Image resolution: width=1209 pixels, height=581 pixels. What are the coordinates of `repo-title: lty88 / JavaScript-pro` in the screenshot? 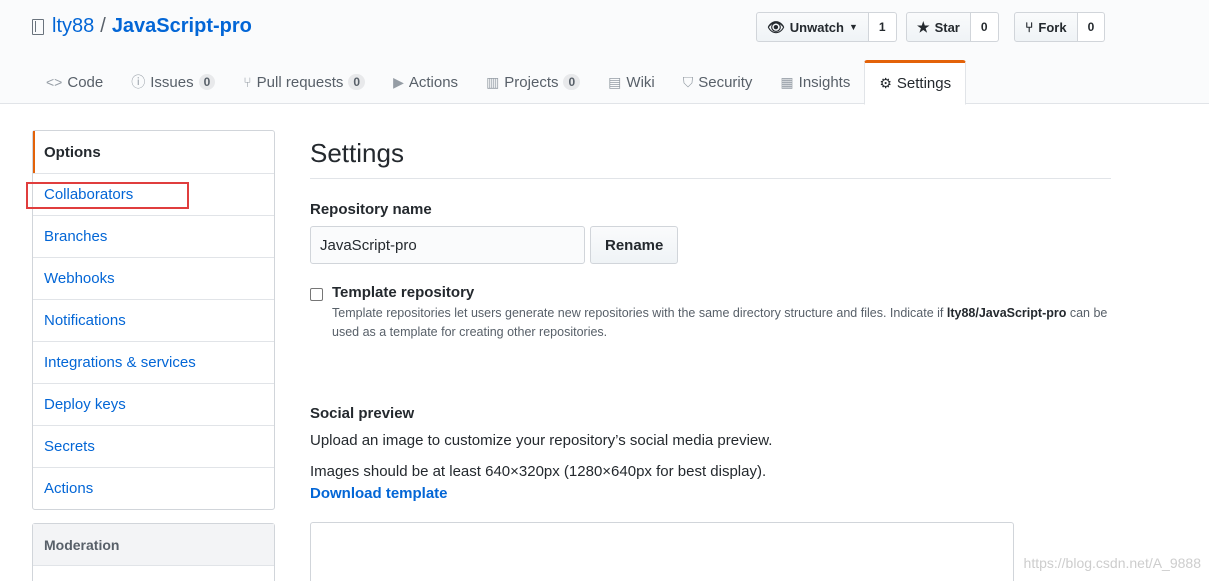 It's located at (142, 26).